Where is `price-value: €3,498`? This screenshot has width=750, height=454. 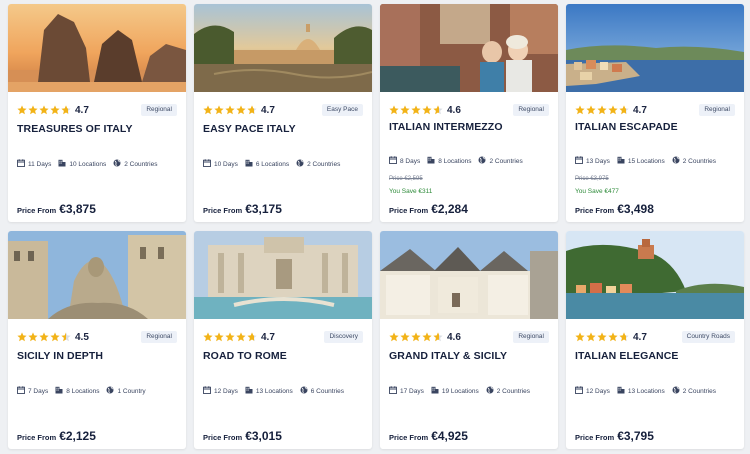
price-value: €3,498 is located at coordinates (635, 209).